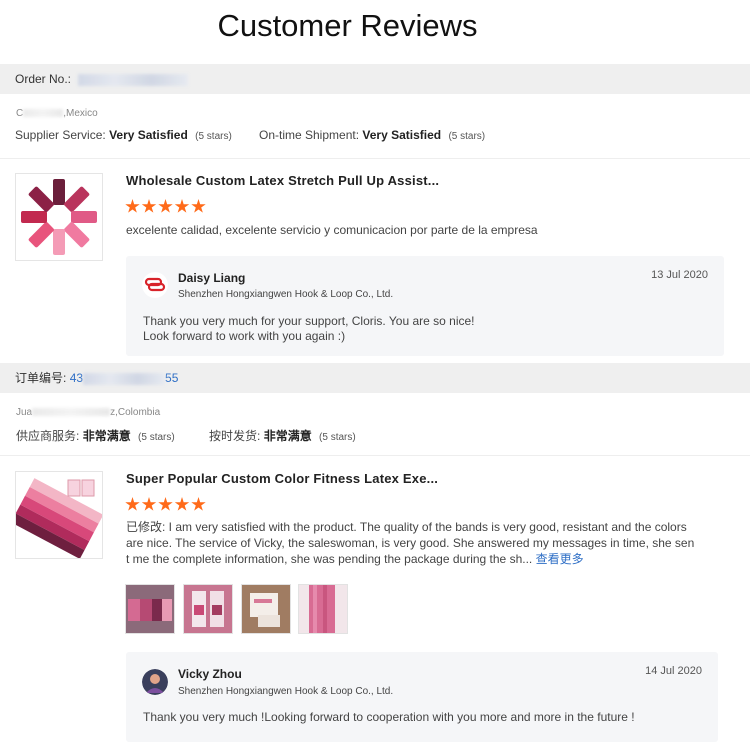 Image resolution: width=750 pixels, height=742 pixels. Describe the element at coordinates (212, 278) in the screenshot. I see `reply-author: Daisy Liang` at that location.